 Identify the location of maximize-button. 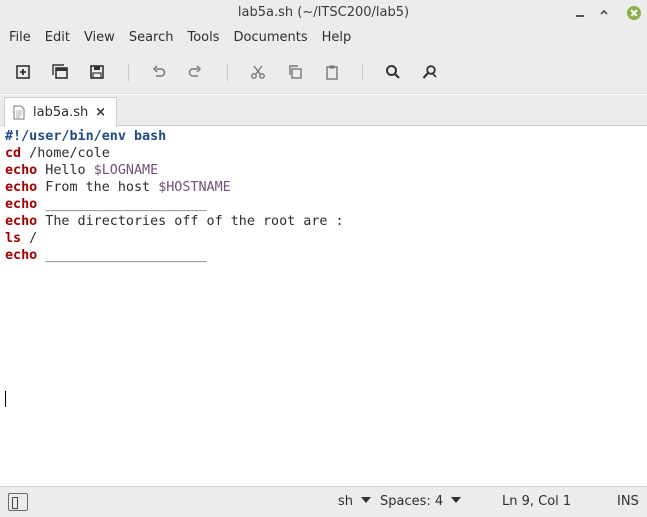
(604, 12).